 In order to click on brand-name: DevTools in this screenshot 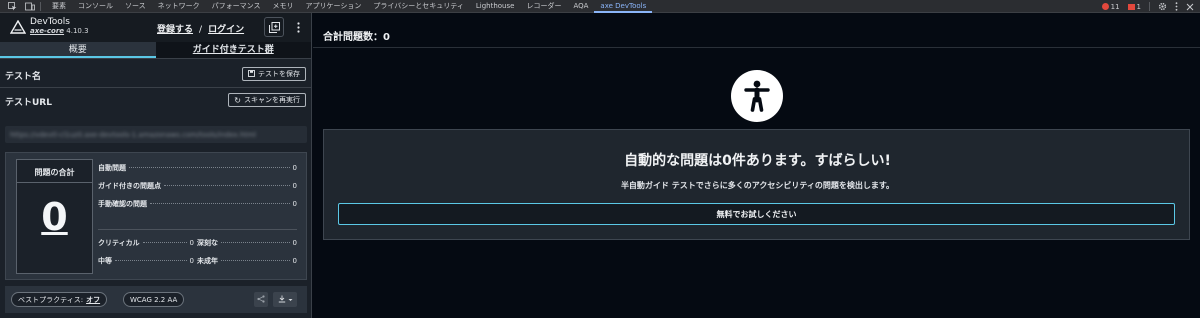, I will do `click(50, 22)`.